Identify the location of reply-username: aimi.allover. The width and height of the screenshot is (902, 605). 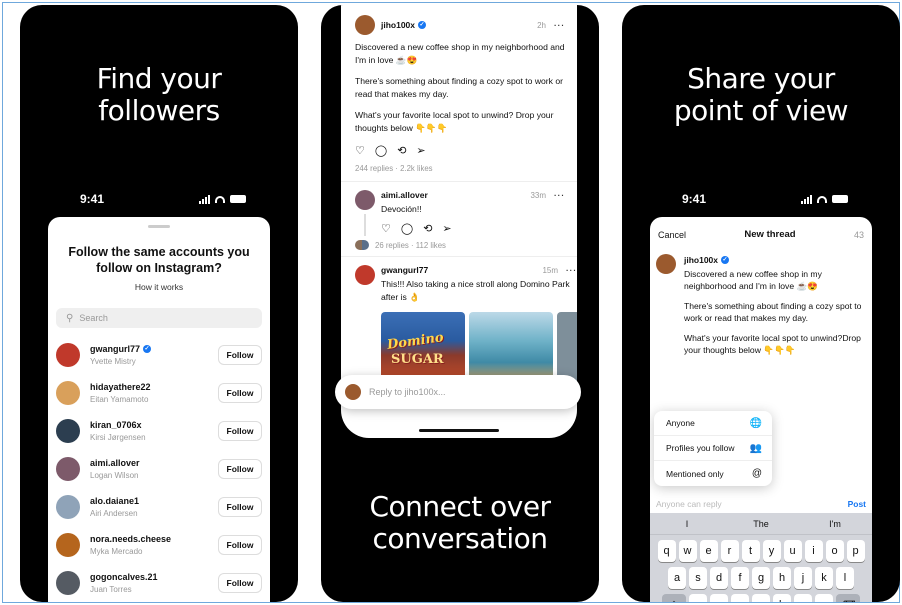
(404, 195).